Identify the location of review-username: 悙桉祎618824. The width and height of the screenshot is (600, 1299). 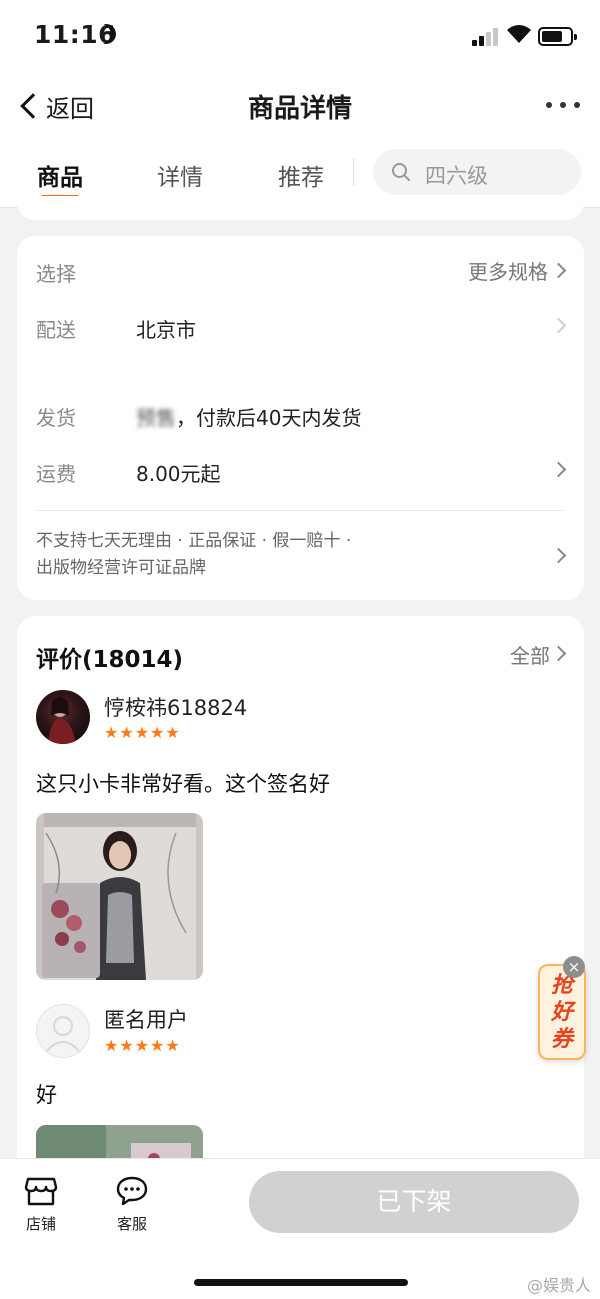
(176, 708).